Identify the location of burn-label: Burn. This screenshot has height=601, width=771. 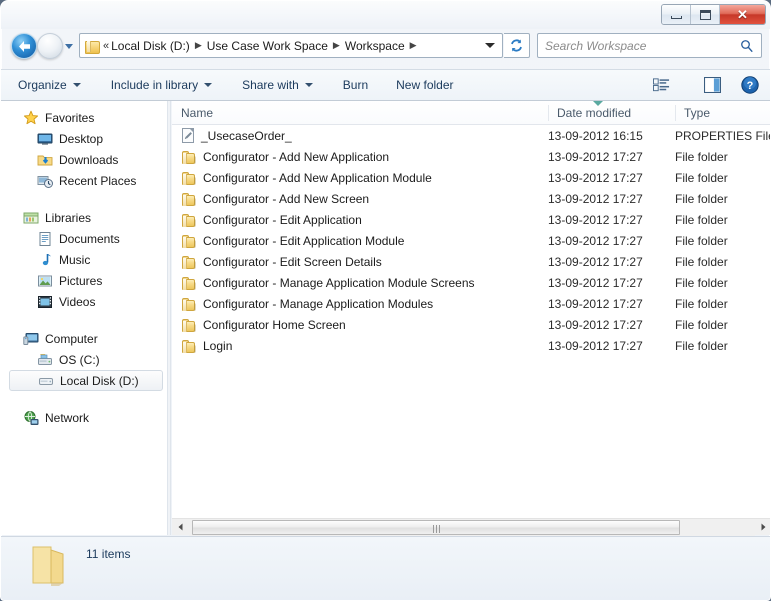
(355, 85).